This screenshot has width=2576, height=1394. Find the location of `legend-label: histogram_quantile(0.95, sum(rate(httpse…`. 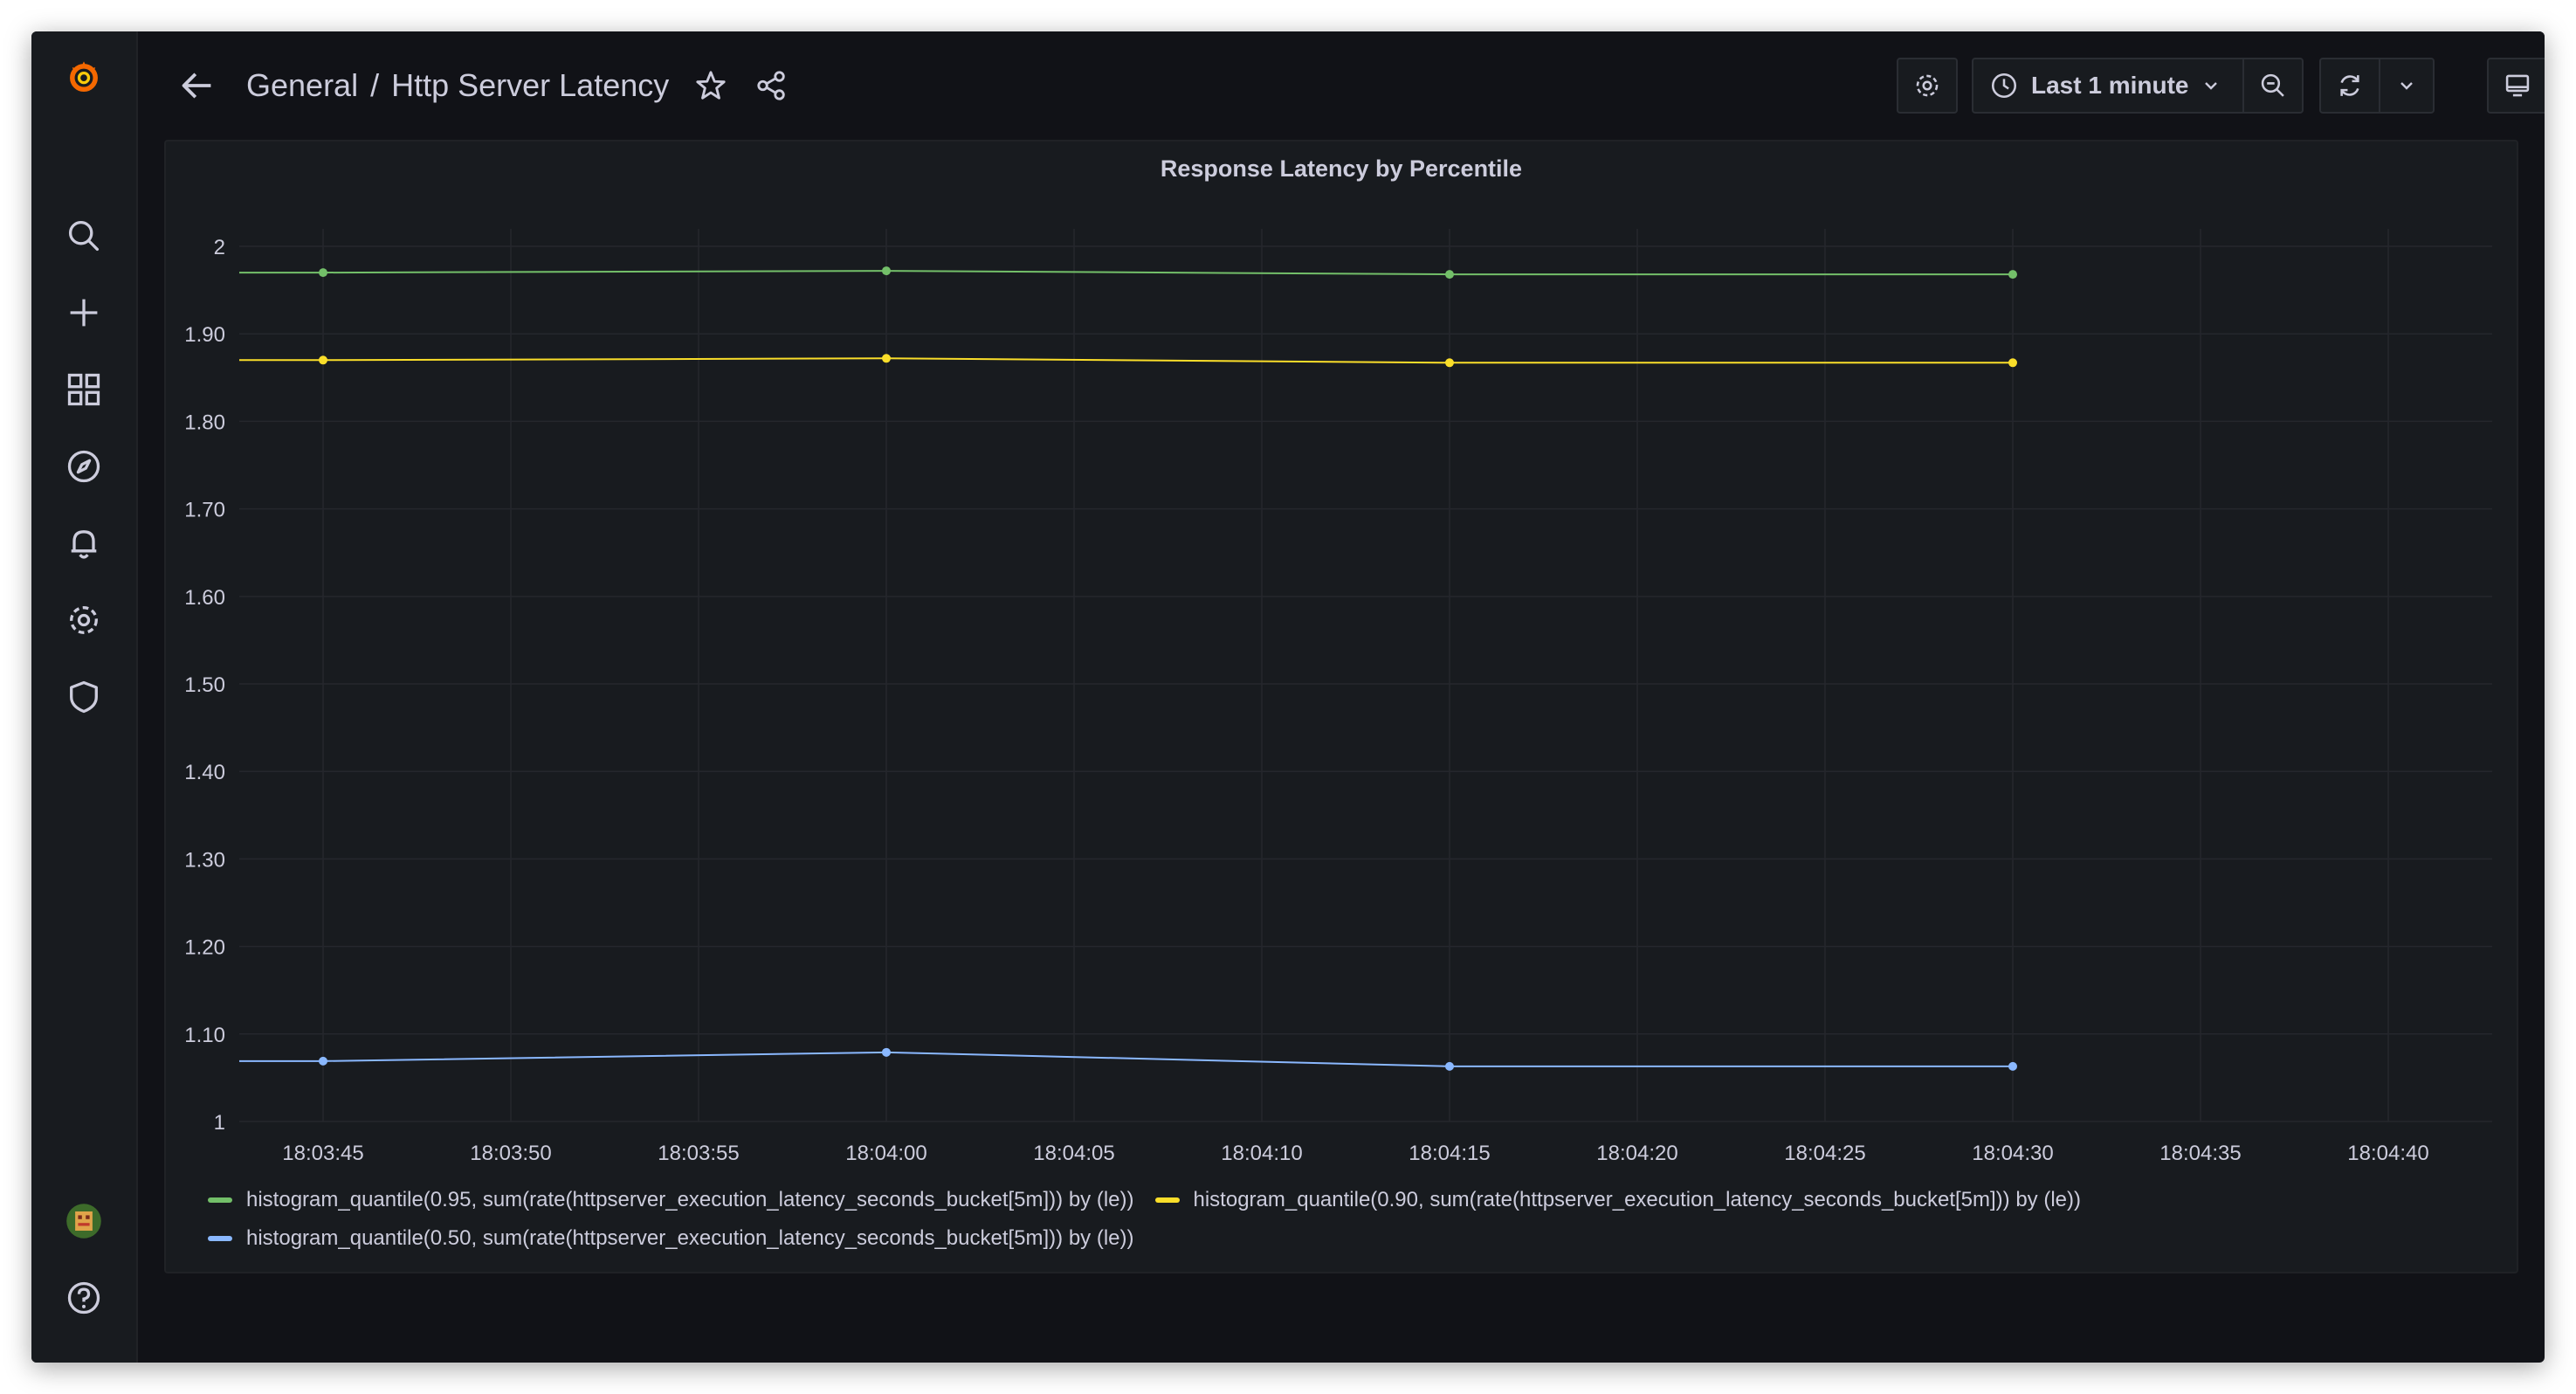

legend-label: histogram_quantile(0.95, sum(rate(httpse… is located at coordinates (690, 1200).